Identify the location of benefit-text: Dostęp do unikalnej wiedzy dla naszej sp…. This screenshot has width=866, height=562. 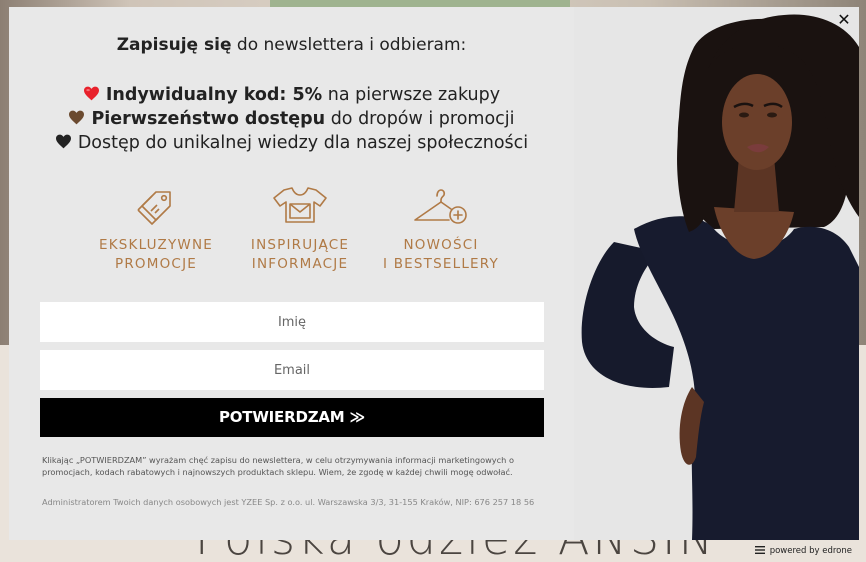
(303, 143).